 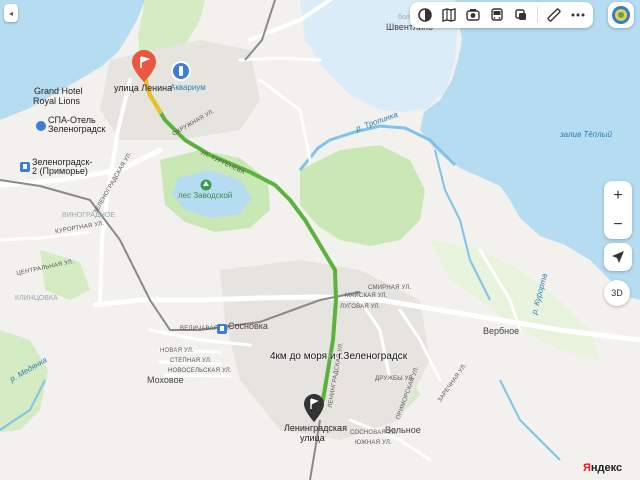 I want to click on label-mokhovoe: Моховое, so click(x=165, y=380).